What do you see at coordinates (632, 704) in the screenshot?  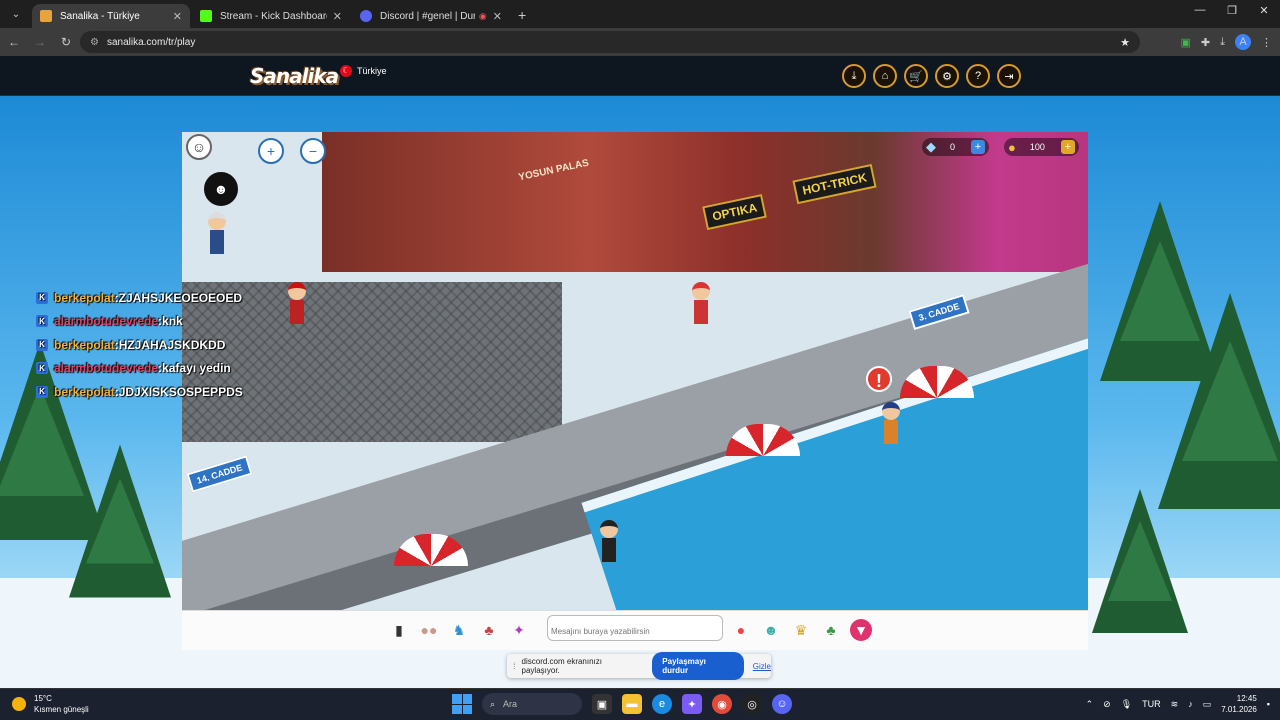 I see `file-explorer-icon: ▬` at bounding box center [632, 704].